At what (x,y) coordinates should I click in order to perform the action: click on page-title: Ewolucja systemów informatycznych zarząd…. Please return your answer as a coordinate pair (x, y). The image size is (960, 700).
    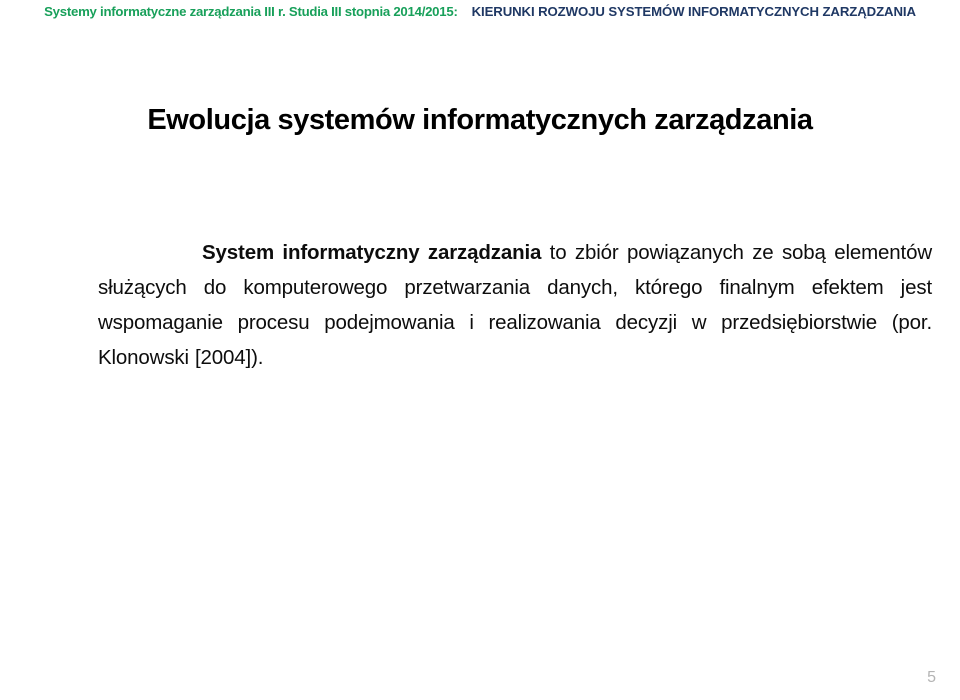
    Looking at the image, I should click on (480, 120).